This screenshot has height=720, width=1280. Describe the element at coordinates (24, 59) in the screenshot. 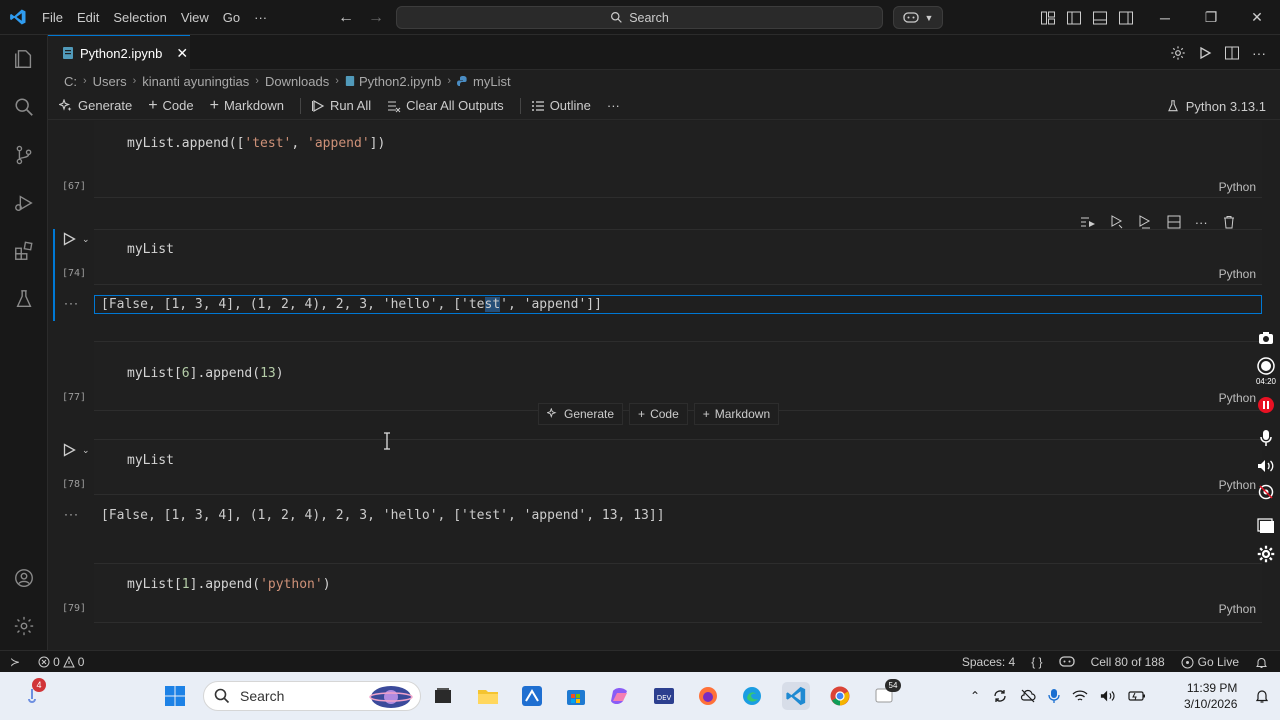

I see `explorer-icon` at that location.